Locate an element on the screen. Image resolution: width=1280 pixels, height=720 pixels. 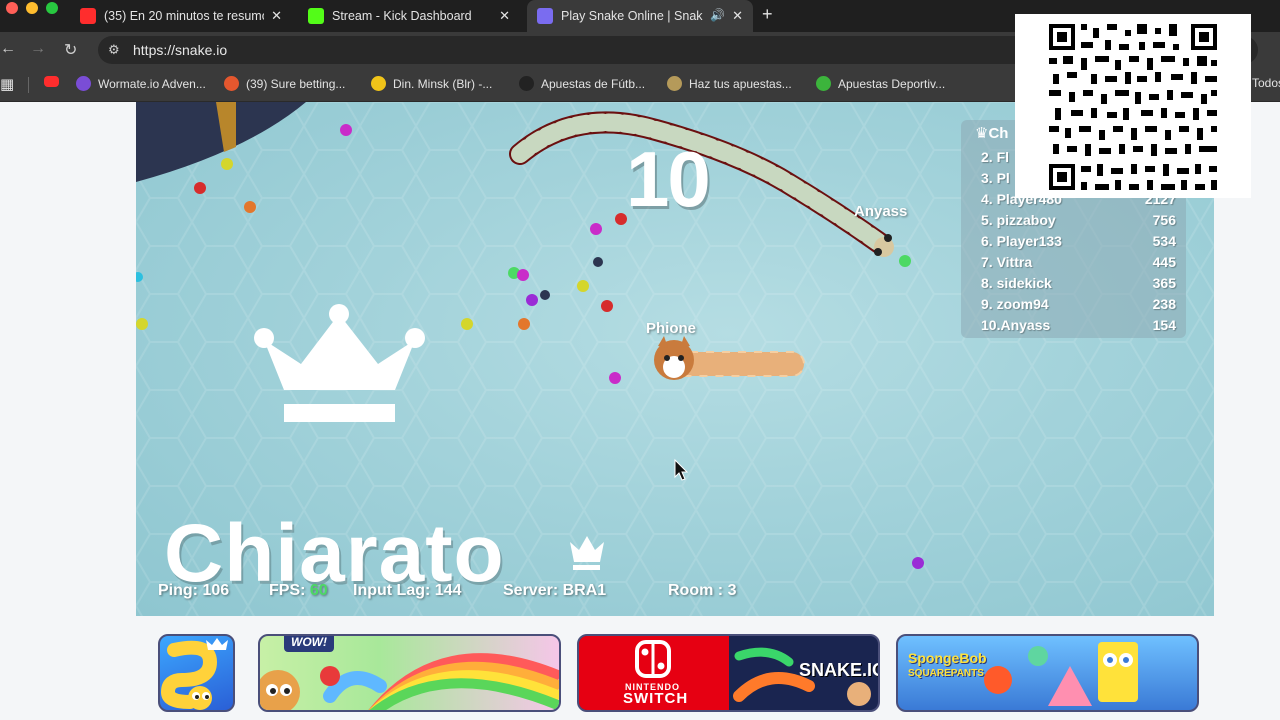
bookmark-all: Todos is located at coordinates (1266, 83).